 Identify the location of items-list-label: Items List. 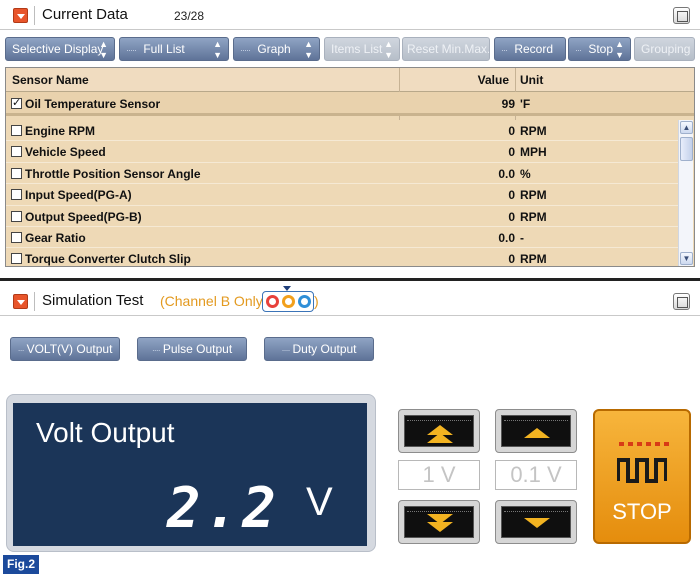
(357, 49).